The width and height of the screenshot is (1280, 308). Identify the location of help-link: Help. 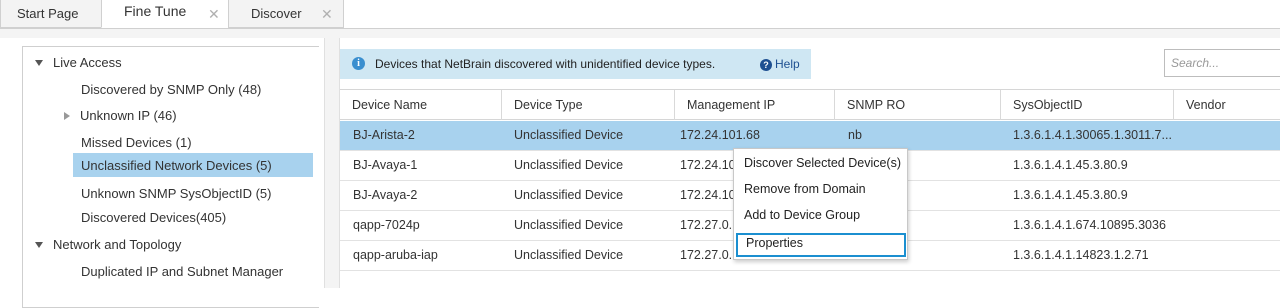
(787, 64).